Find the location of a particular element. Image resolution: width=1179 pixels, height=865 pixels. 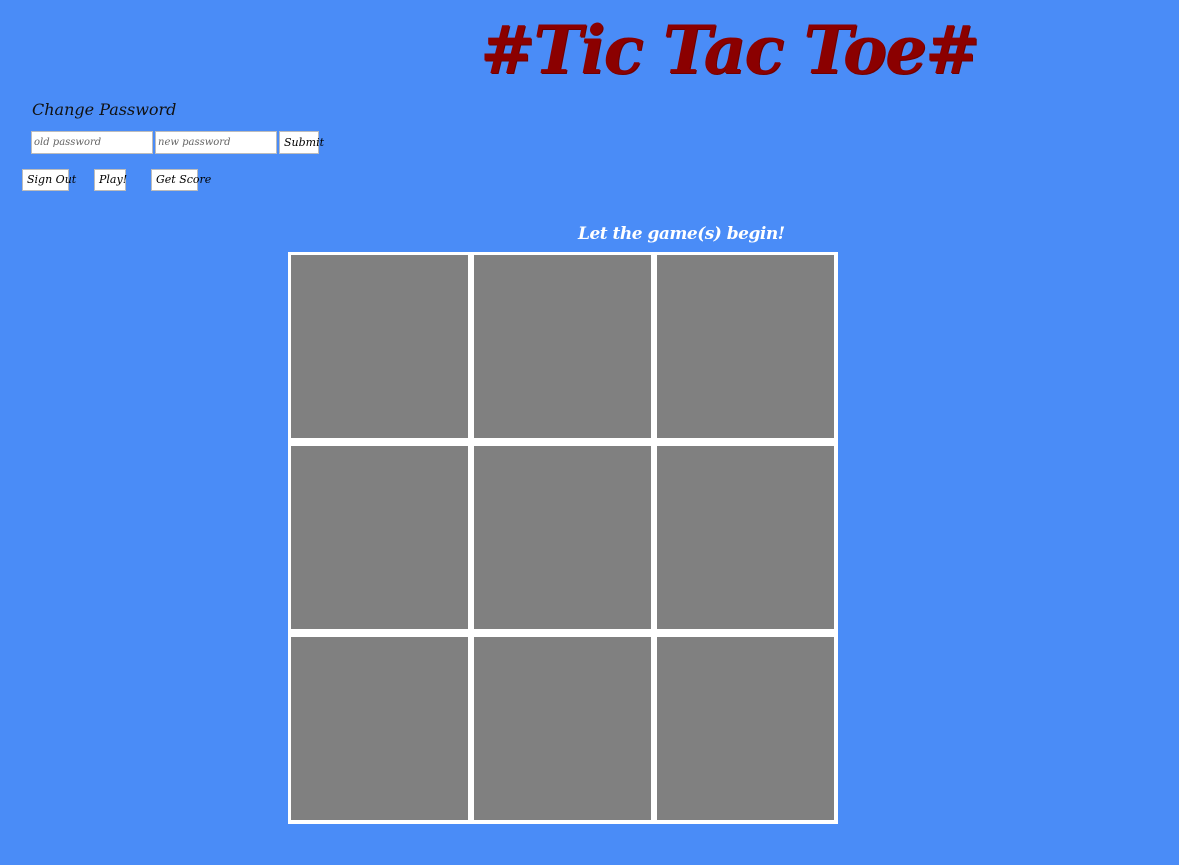

submit-password-button: Submit is located at coordinates (301, 142).